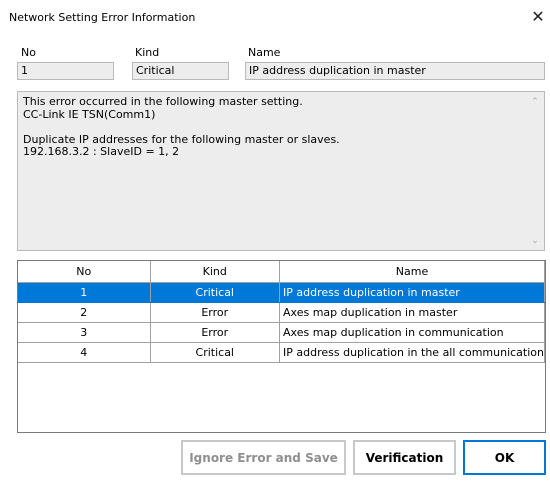  What do you see at coordinates (412, 332) in the screenshot?
I see `cell-name: Axes map duplication in communication` at bounding box center [412, 332].